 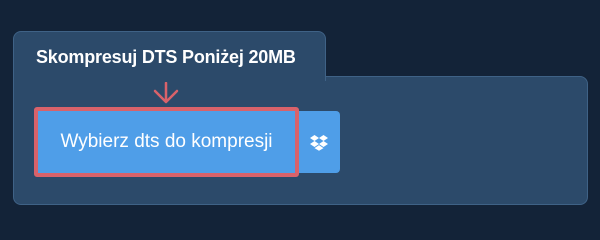 I want to click on arrow-down-icon, so click(x=166, y=93).